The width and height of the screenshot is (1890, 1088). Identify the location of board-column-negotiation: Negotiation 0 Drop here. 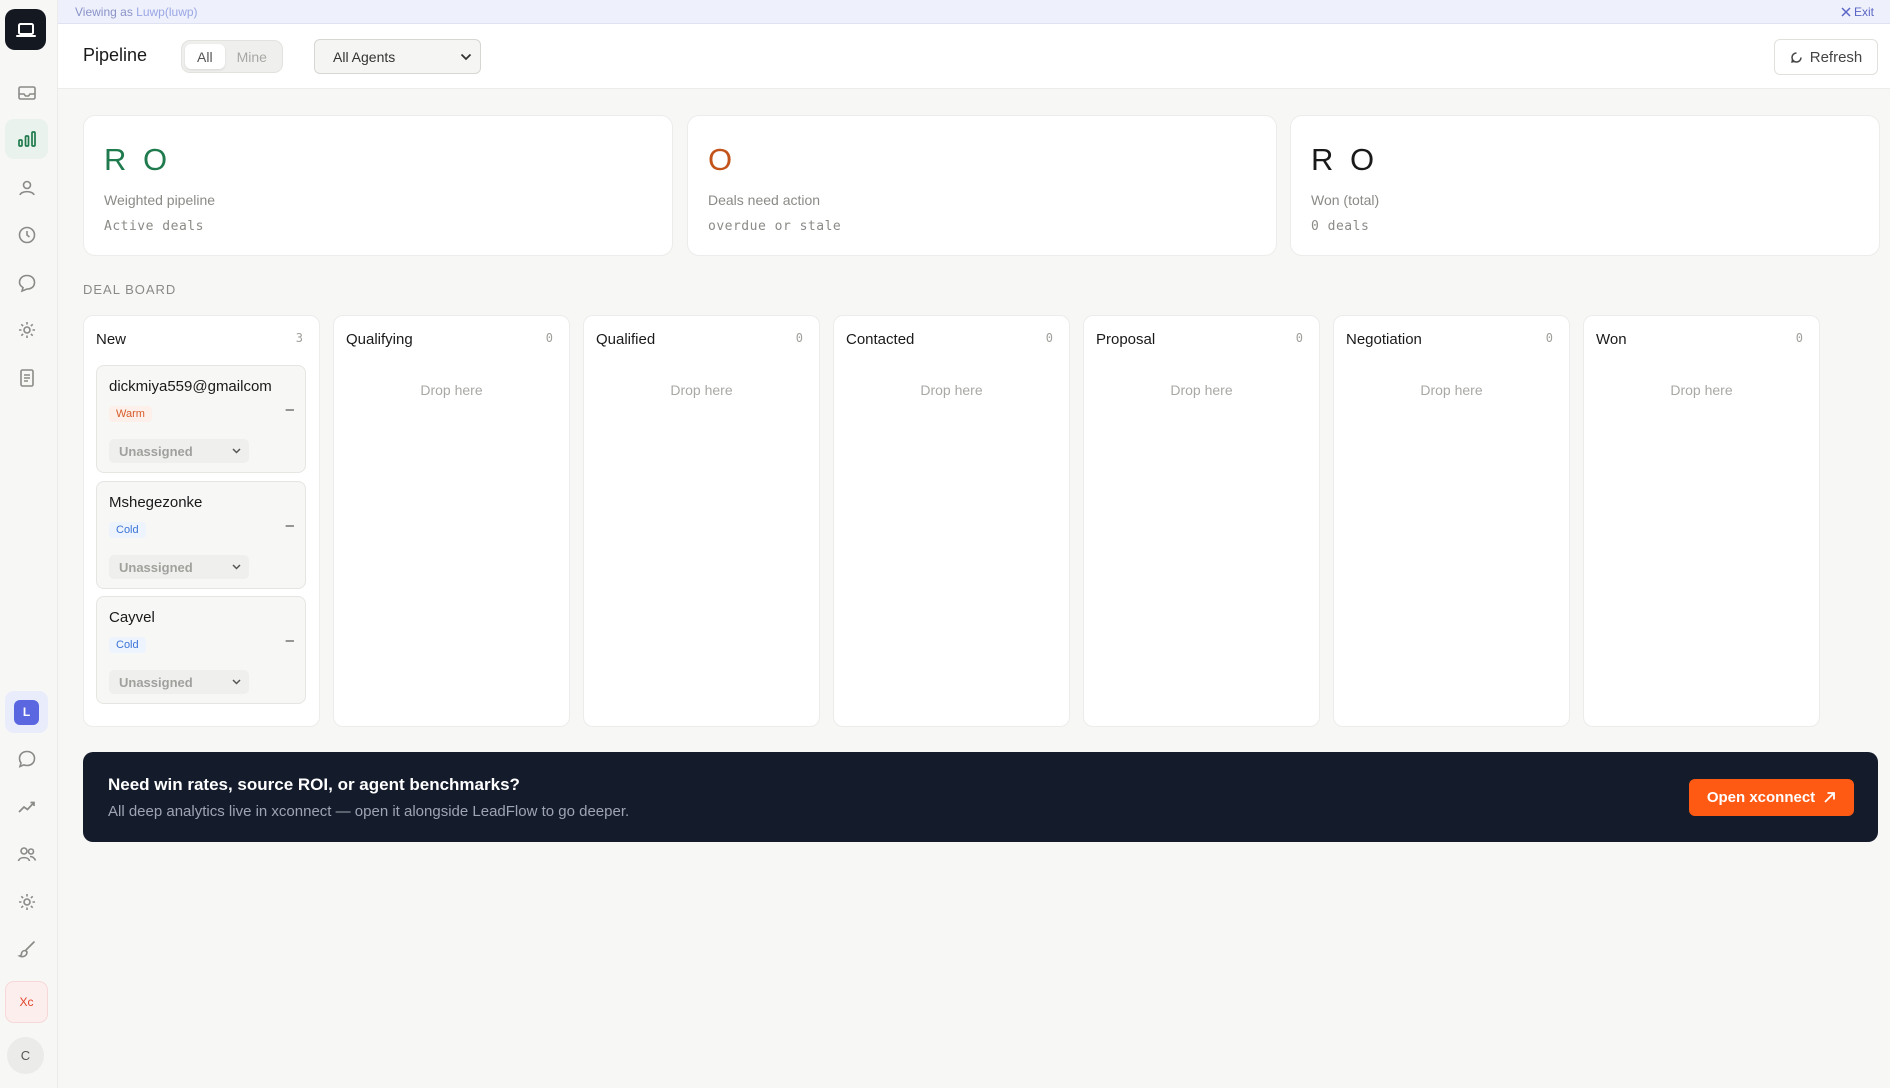
(1451, 521).